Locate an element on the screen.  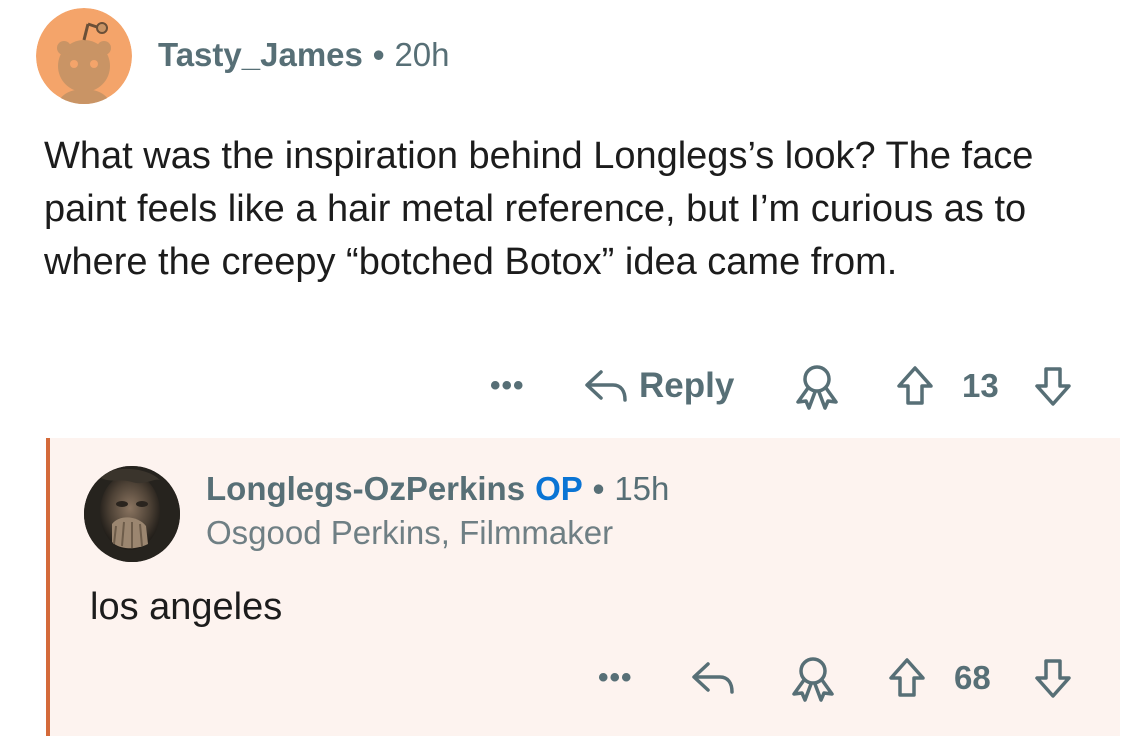
reply-upvote-button is located at coordinates (907, 678).